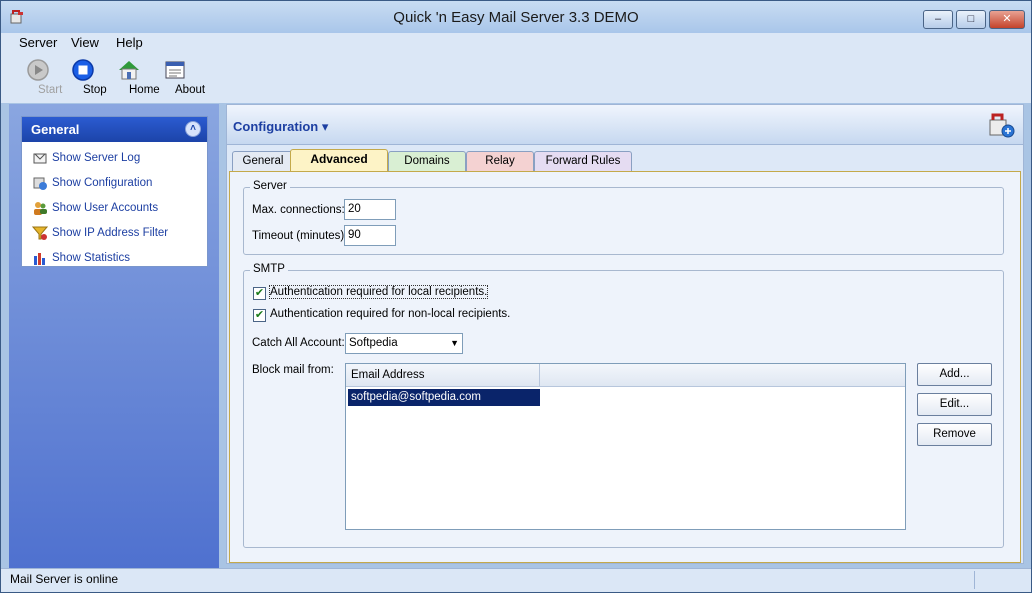 The height and width of the screenshot is (593, 1032). What do you see at coordinates (625, 125) in the screenshot?
I see `main-header: Configuration ▾` at bounding box center [625, 125].